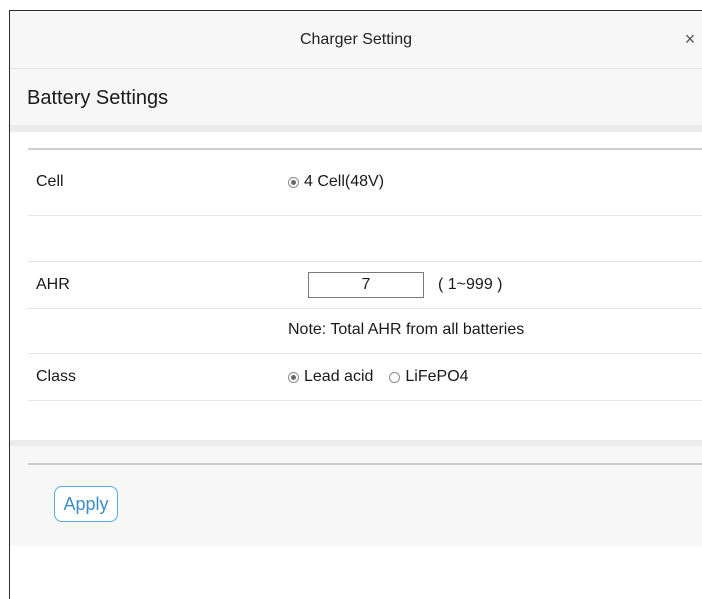  I want to click on cell-option: 4 Cell(48V), so click(336, 182).